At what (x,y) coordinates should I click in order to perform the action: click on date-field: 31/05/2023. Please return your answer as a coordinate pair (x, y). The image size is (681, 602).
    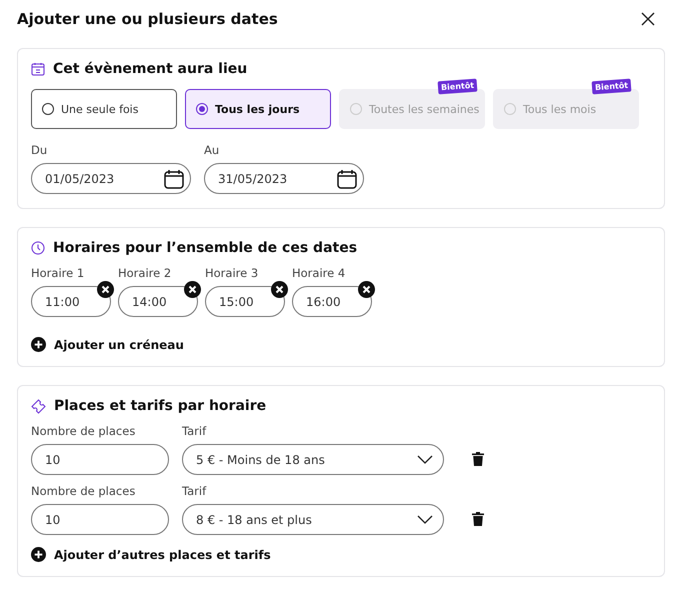
    Looking at the image, I should click on (284, 178).